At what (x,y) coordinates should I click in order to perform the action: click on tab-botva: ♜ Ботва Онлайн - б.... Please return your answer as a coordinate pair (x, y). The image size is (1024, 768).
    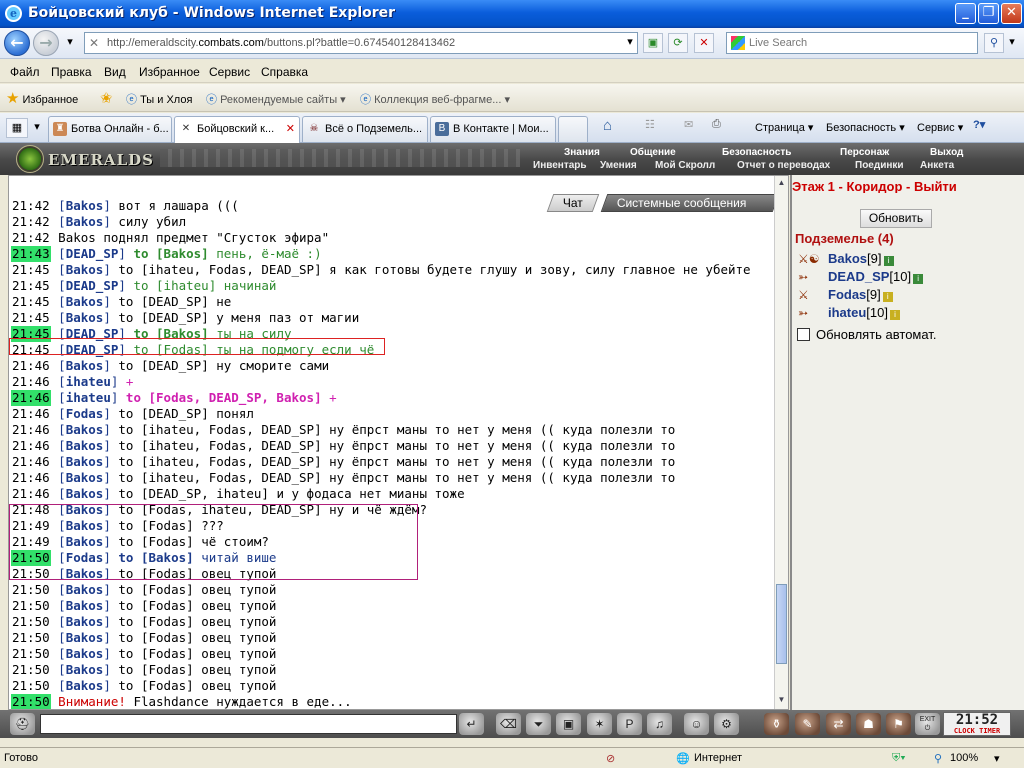
    Looking at the image, I should click on (110, 129).